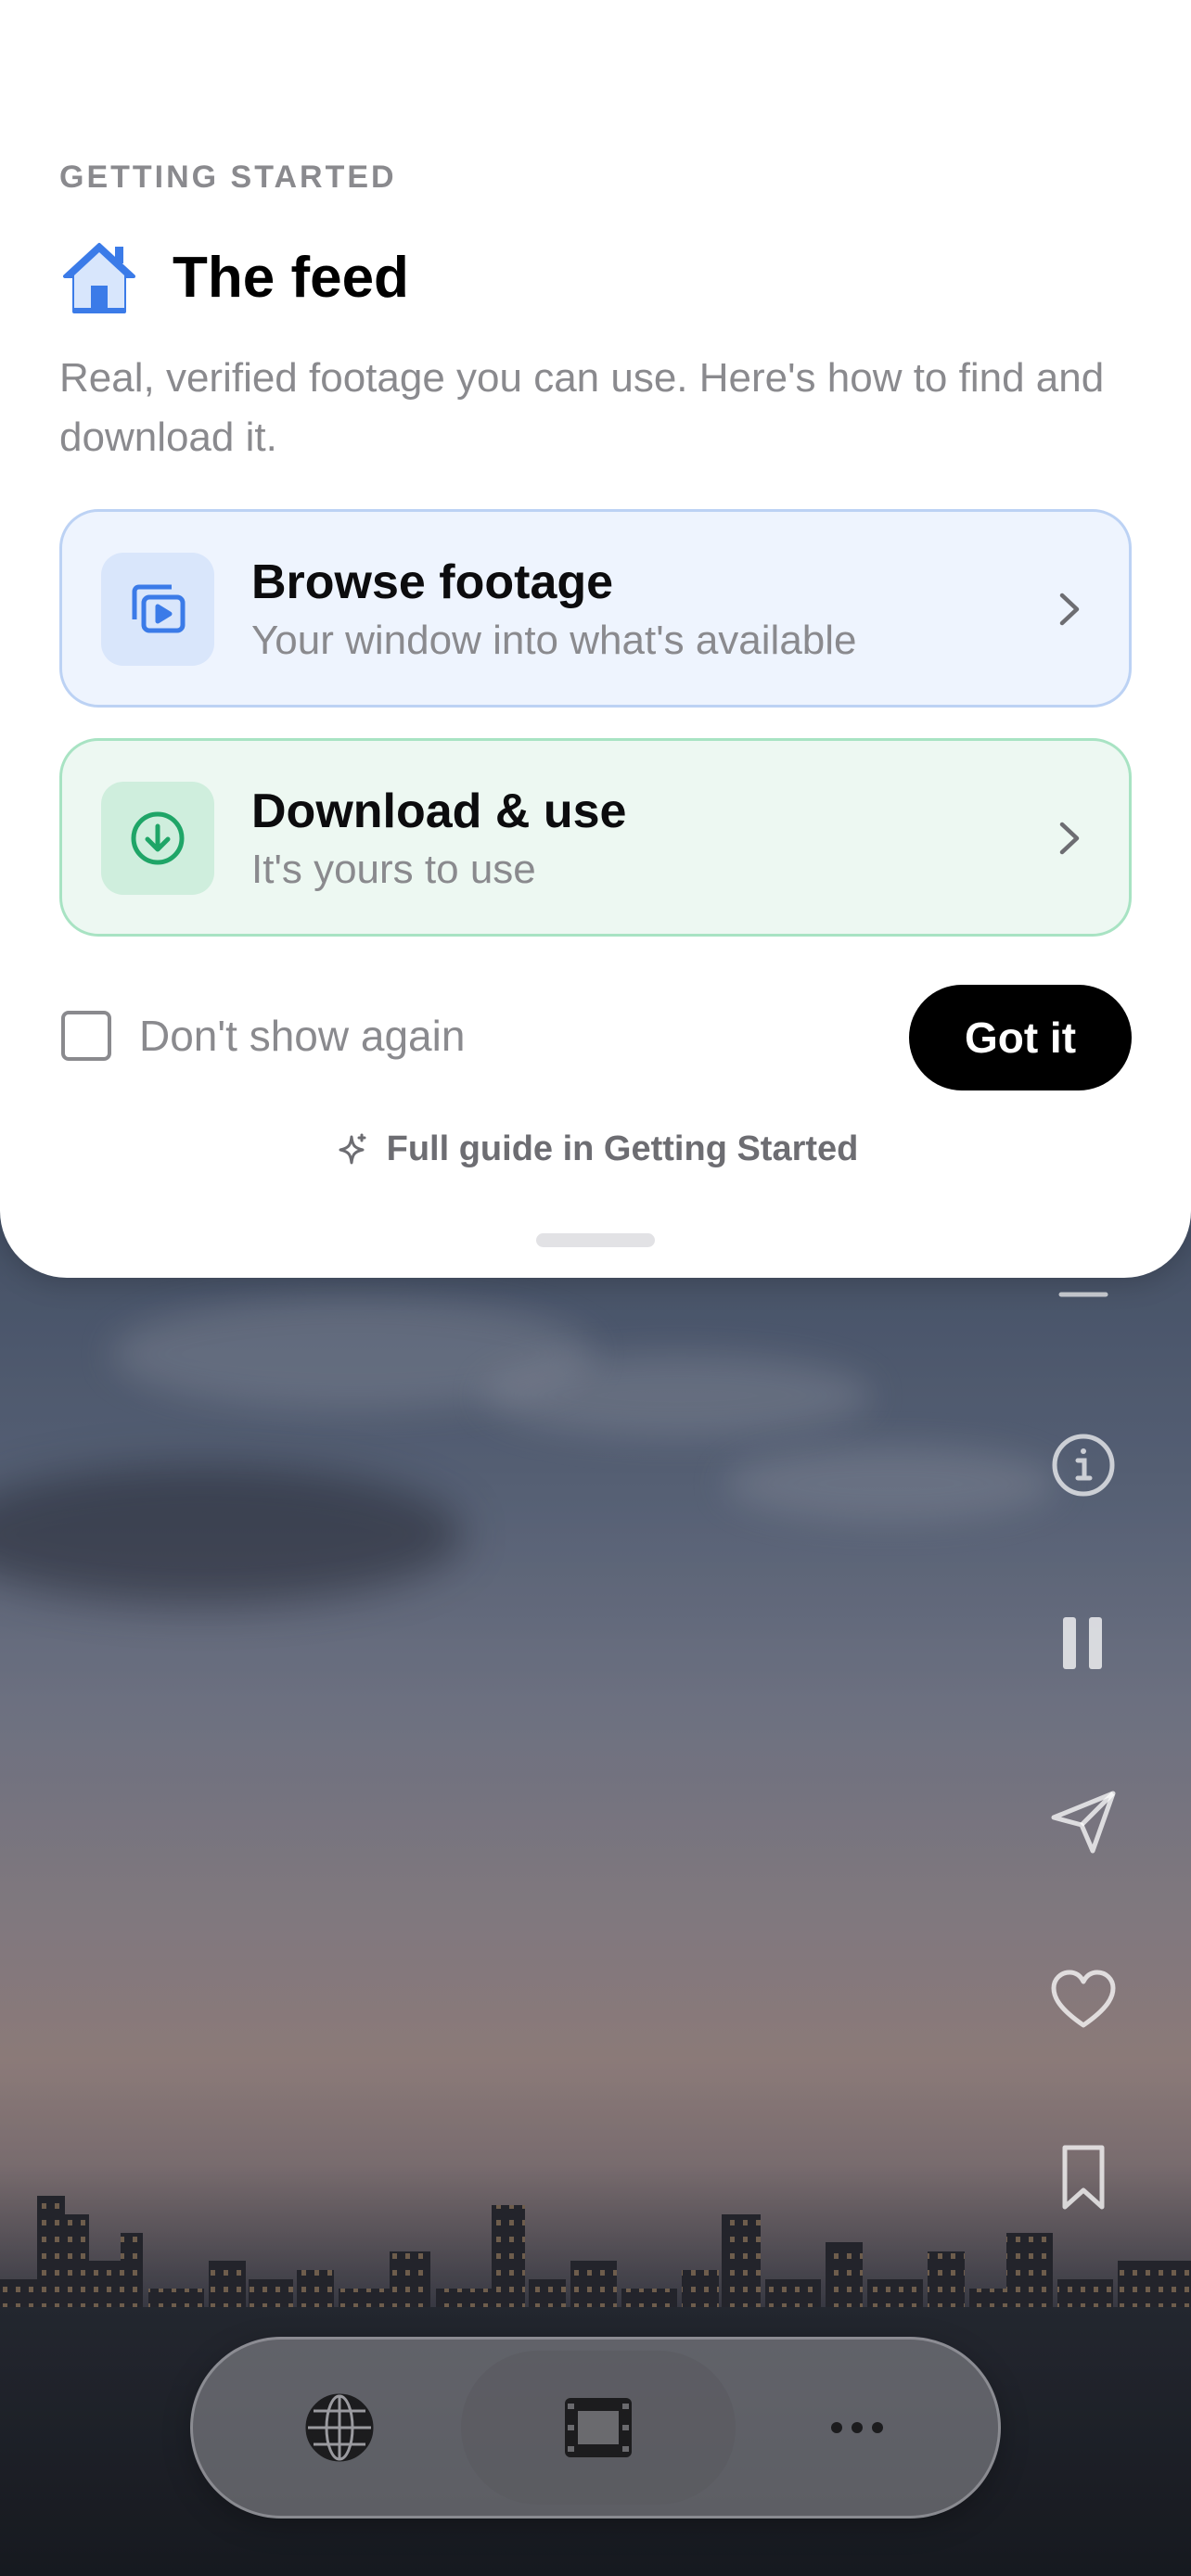  I want to click on more-icon, so click(857, 2427).